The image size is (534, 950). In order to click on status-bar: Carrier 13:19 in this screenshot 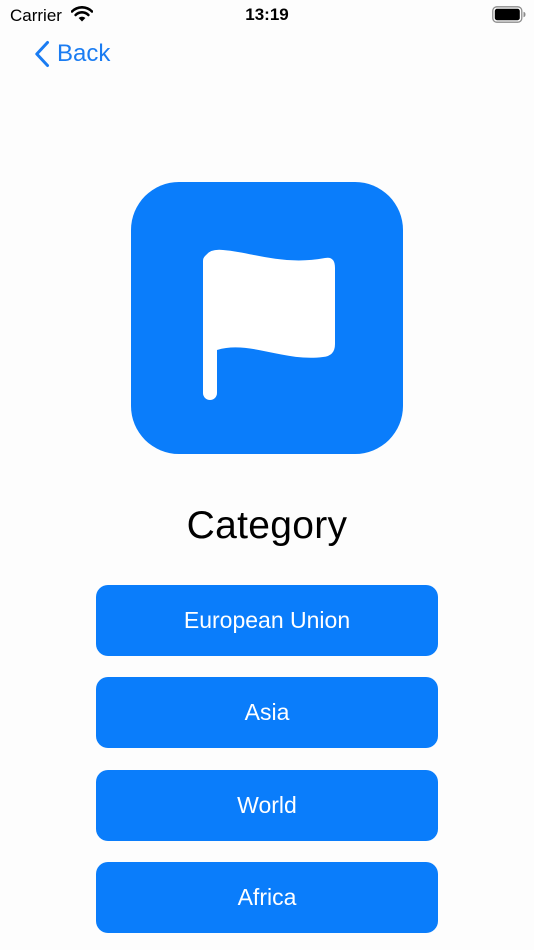, I will do `click(267, 15)`.